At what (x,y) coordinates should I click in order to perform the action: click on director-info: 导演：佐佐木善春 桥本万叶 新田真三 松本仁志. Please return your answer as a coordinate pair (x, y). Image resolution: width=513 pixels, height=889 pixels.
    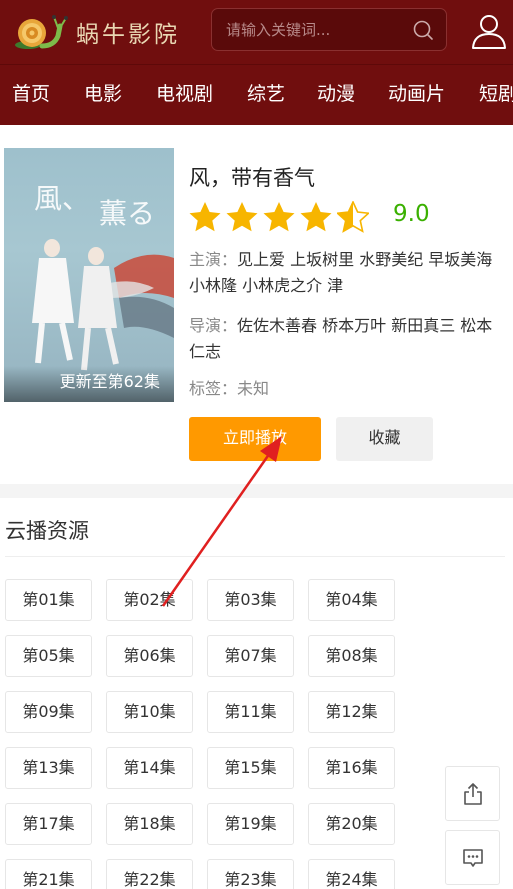
    Looking at the image, I should click on (344, 339).